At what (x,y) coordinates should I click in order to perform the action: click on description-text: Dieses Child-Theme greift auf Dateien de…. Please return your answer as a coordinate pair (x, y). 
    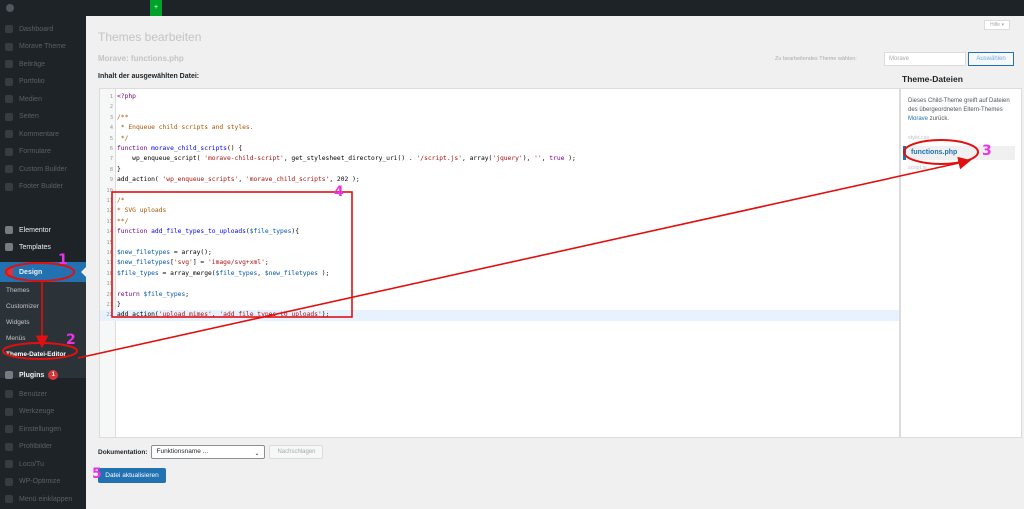
    Looking at the image, I should click on (959, 105).